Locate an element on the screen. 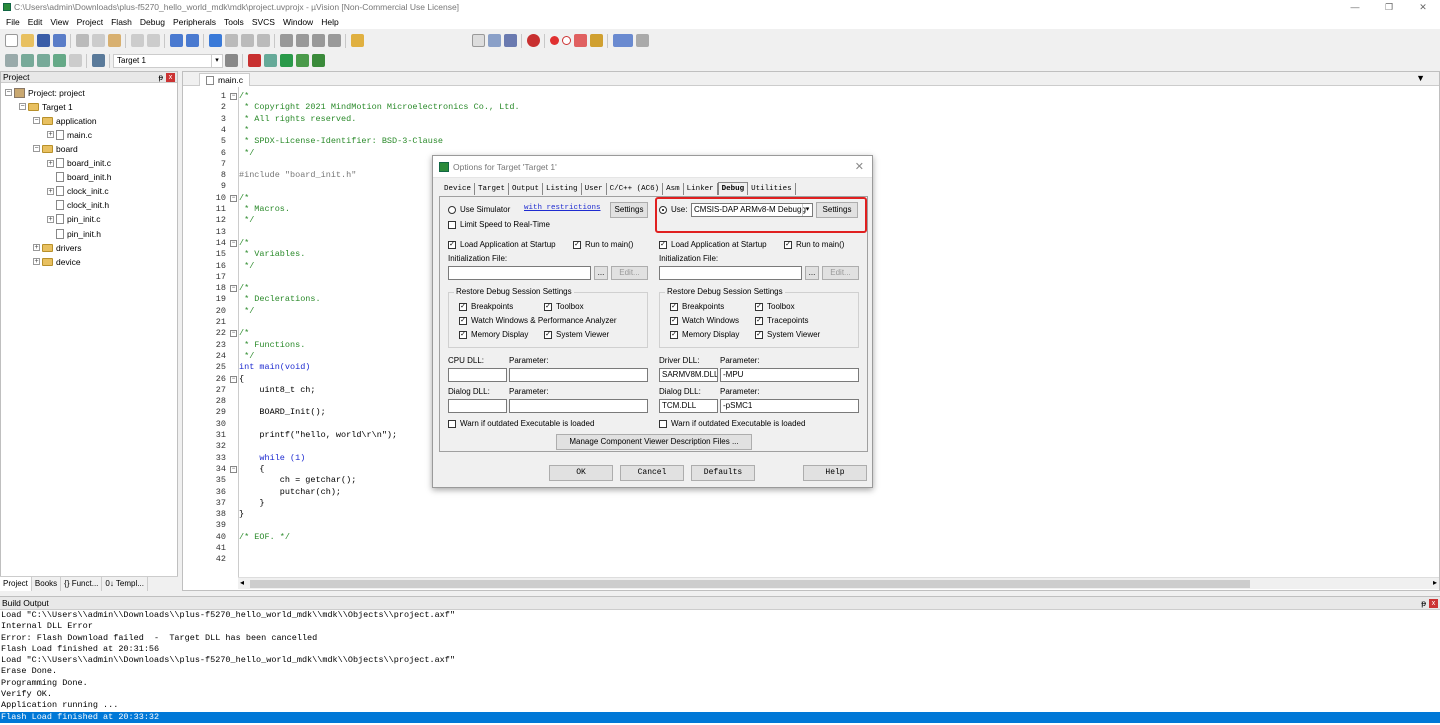 The height and width of the screenshot is (725, 1440). open-folder-icon is located at coordinates (27, 40).